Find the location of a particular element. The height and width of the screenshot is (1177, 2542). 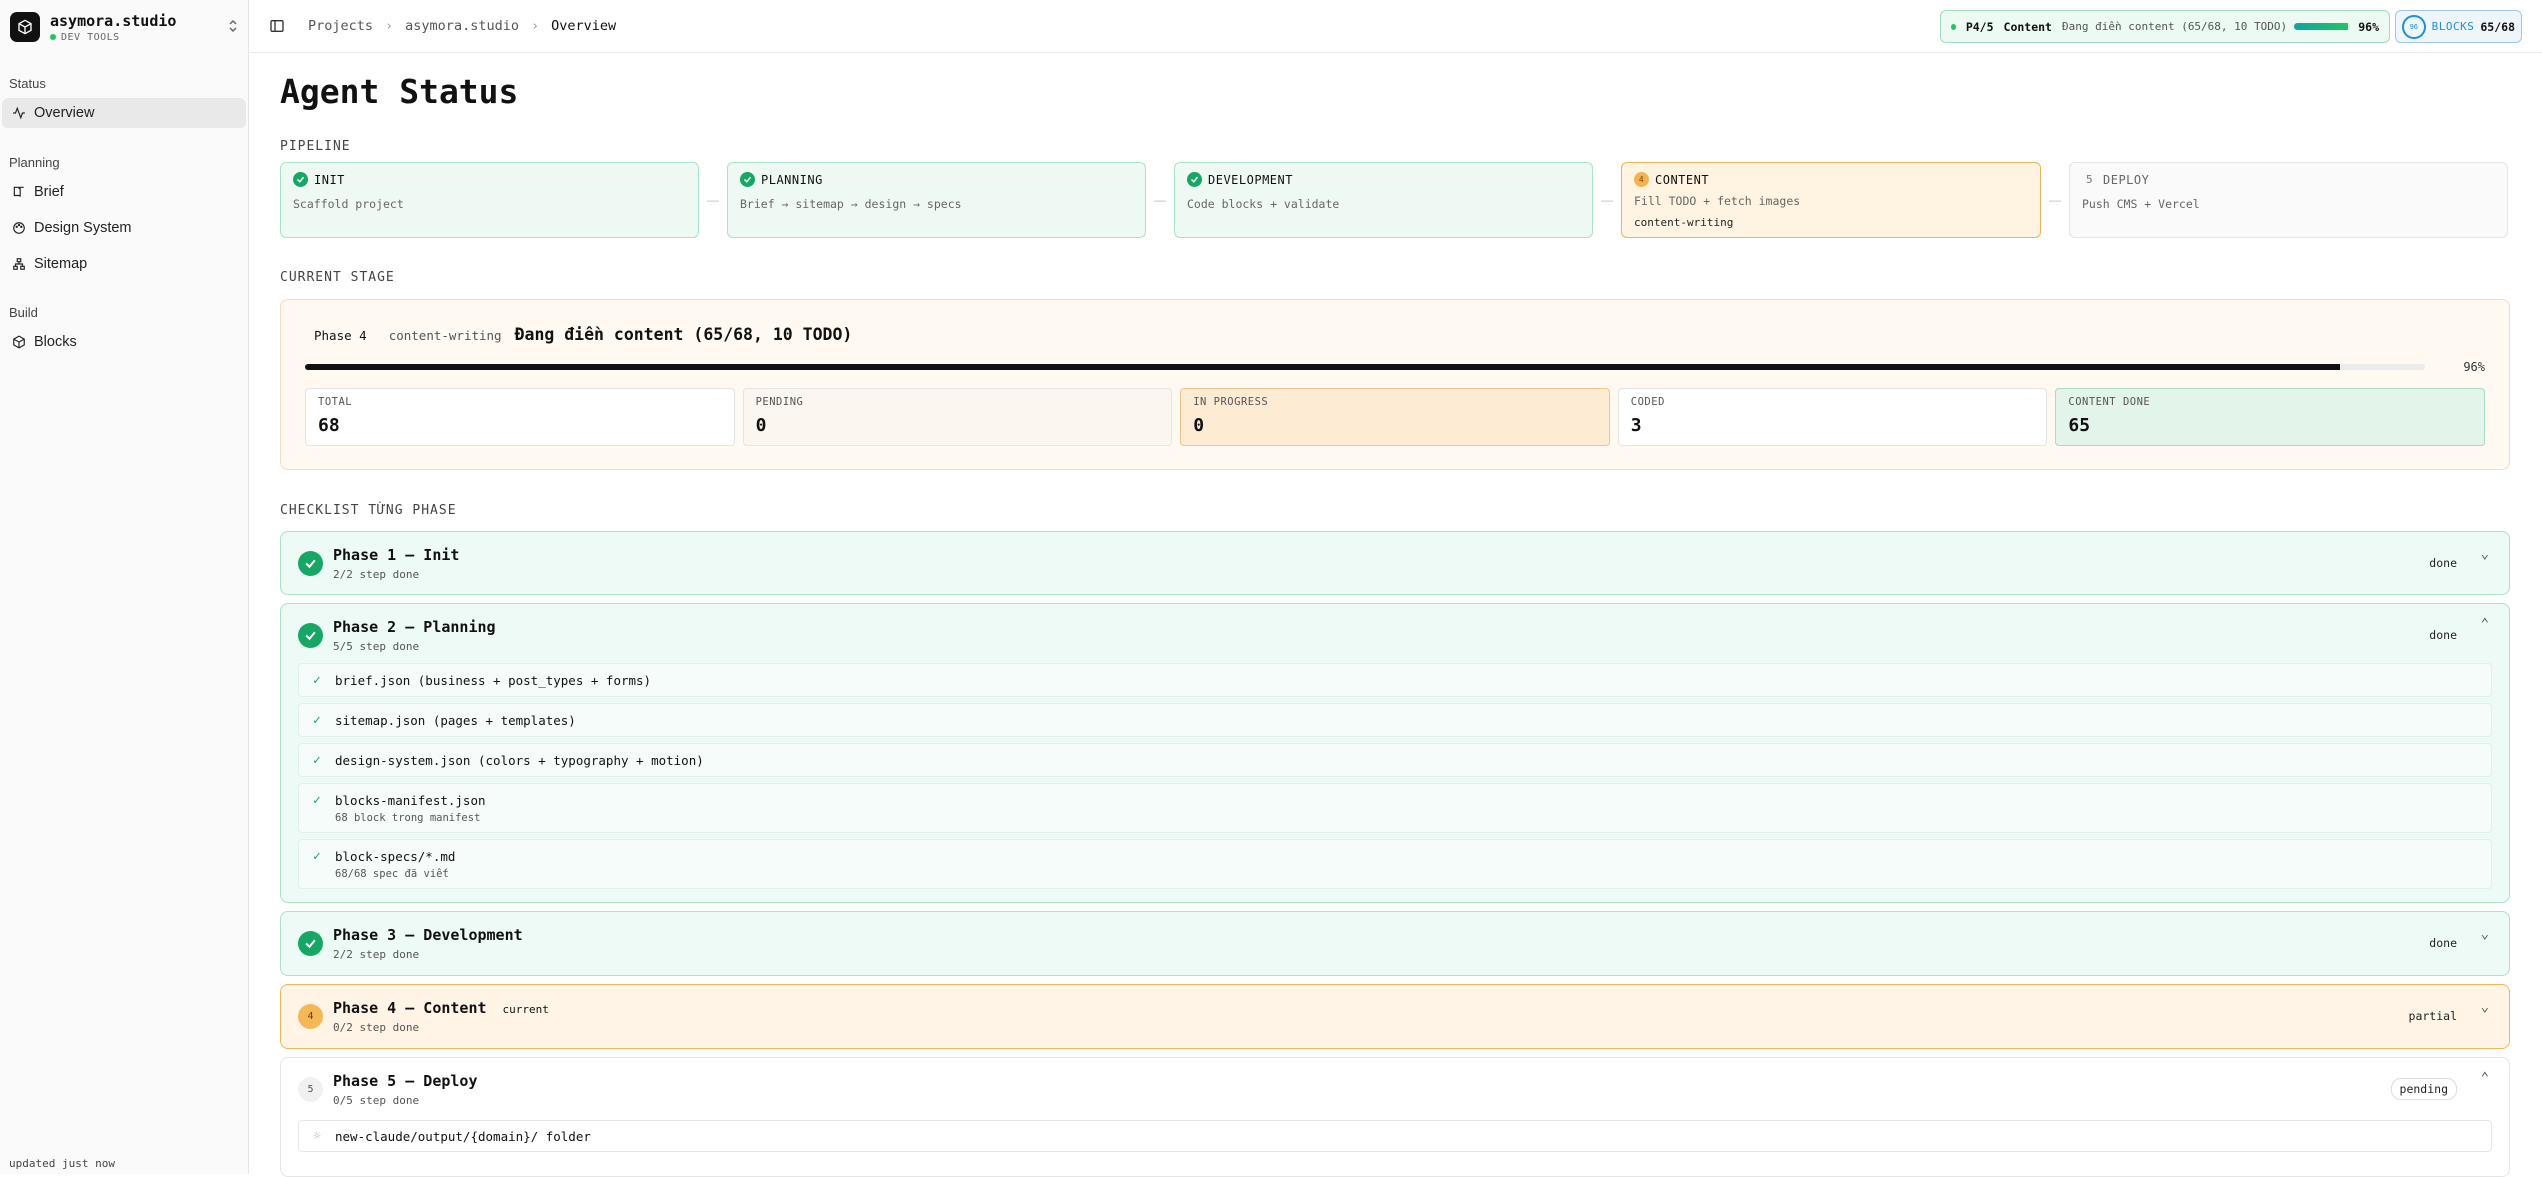

item-text: sitemap.json (pages + templates) is located at coordinates (455, 720).